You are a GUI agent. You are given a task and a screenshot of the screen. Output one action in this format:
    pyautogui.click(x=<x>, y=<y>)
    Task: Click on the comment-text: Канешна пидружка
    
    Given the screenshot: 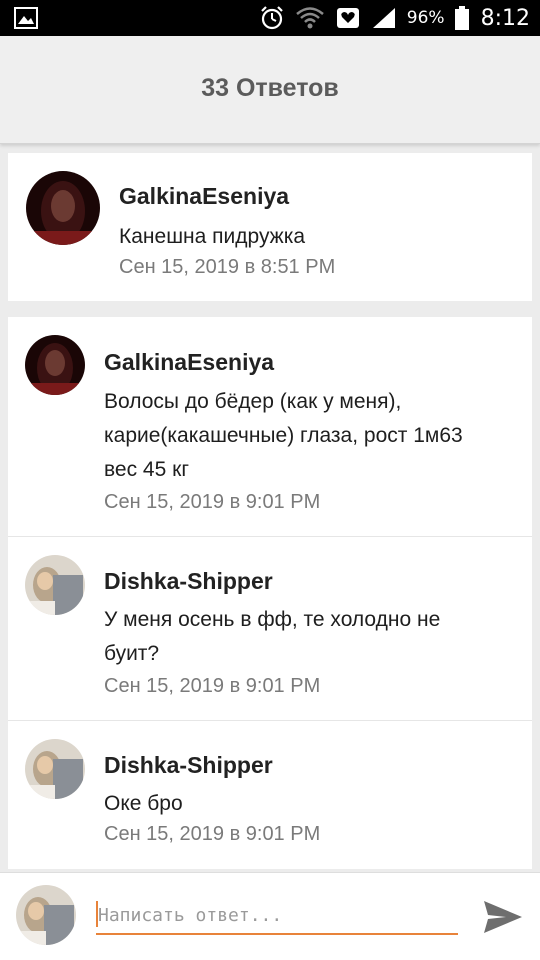 What is the action you would take?
    pyautogui.click(x=212, y=236)
    